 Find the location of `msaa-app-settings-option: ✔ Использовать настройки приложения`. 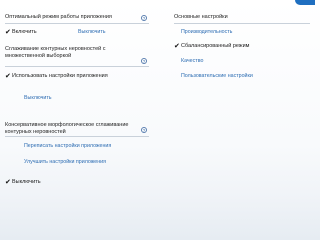

msaa-app-settings-option: ✔ Использовать настройки приложения is located at coordinates (56, 76).